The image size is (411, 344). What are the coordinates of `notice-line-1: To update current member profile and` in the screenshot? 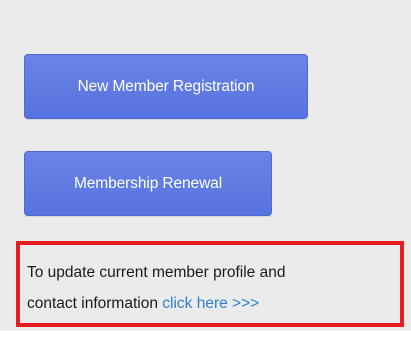 It's located at (156, 272).